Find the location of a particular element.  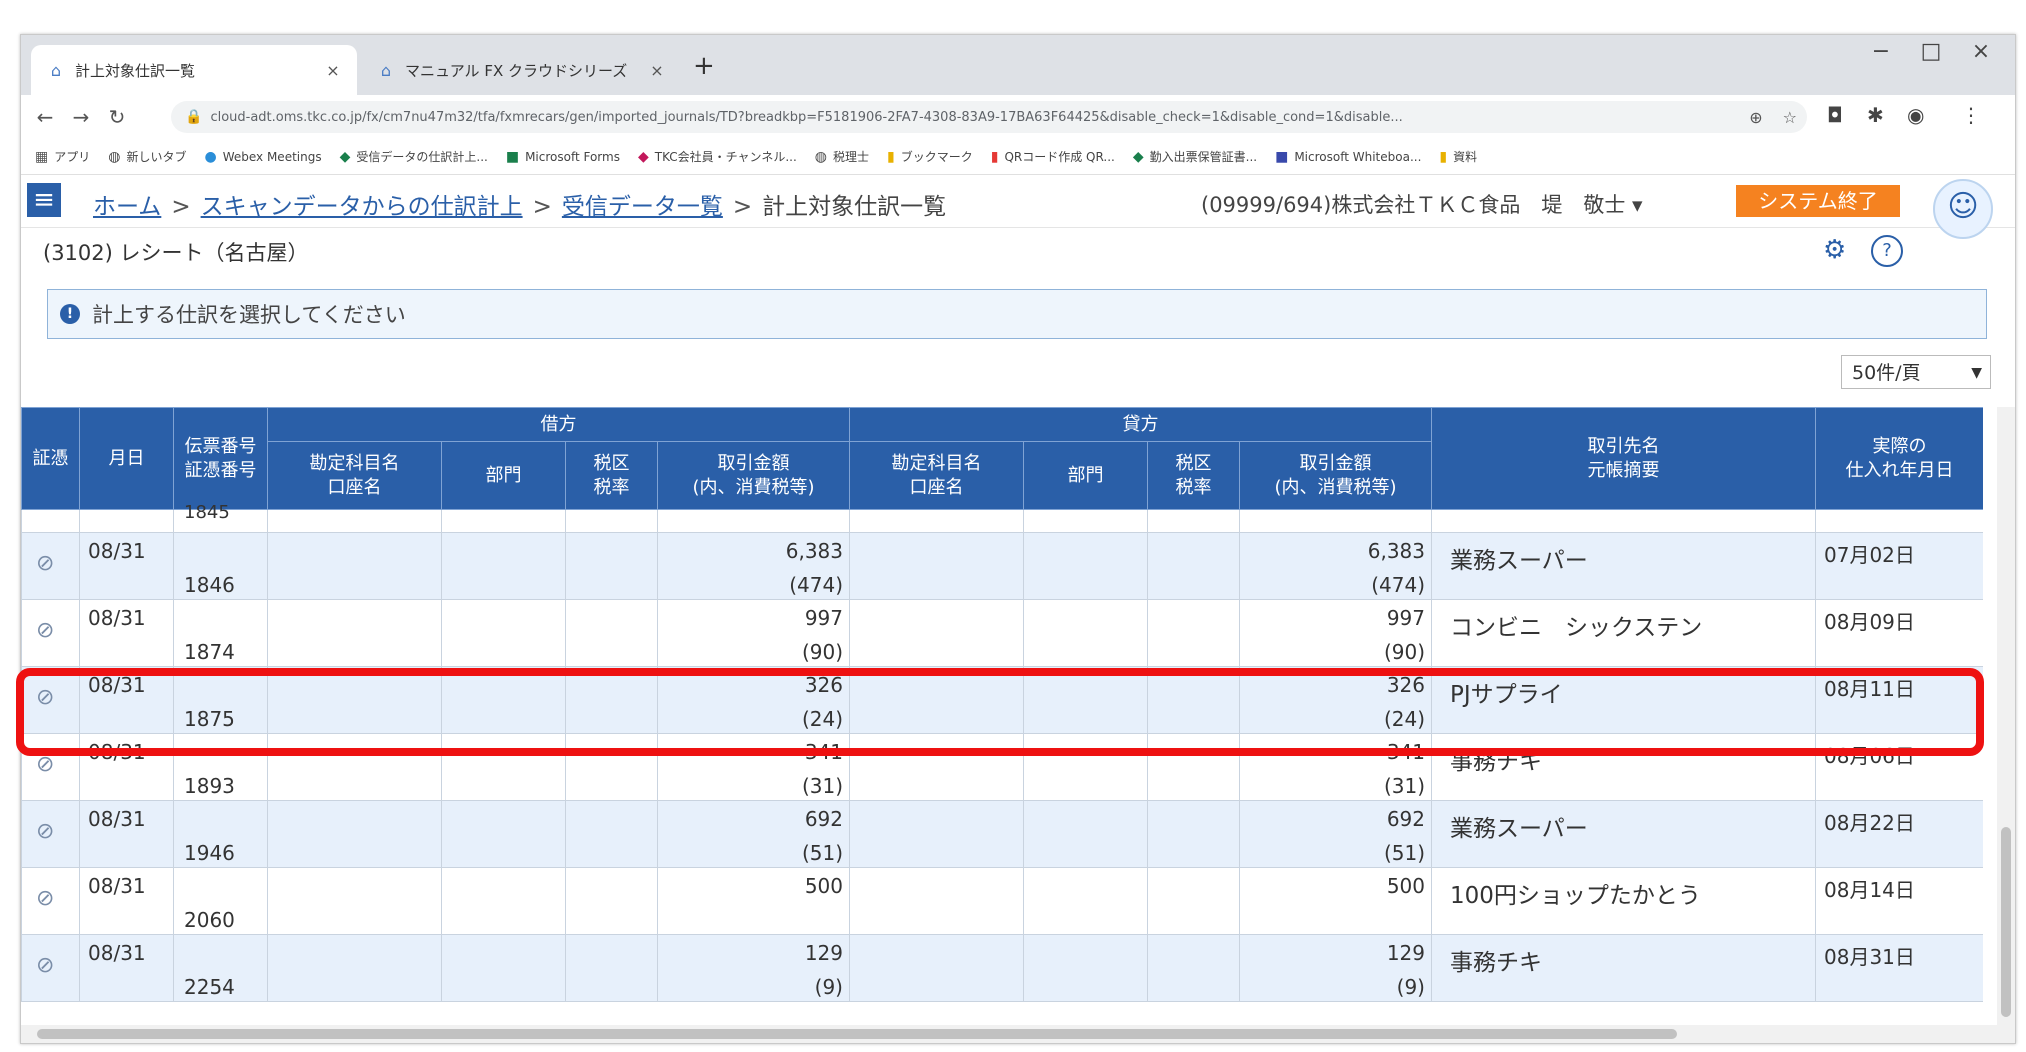

debit-tax: (51) is located at coordinates (822, 853).